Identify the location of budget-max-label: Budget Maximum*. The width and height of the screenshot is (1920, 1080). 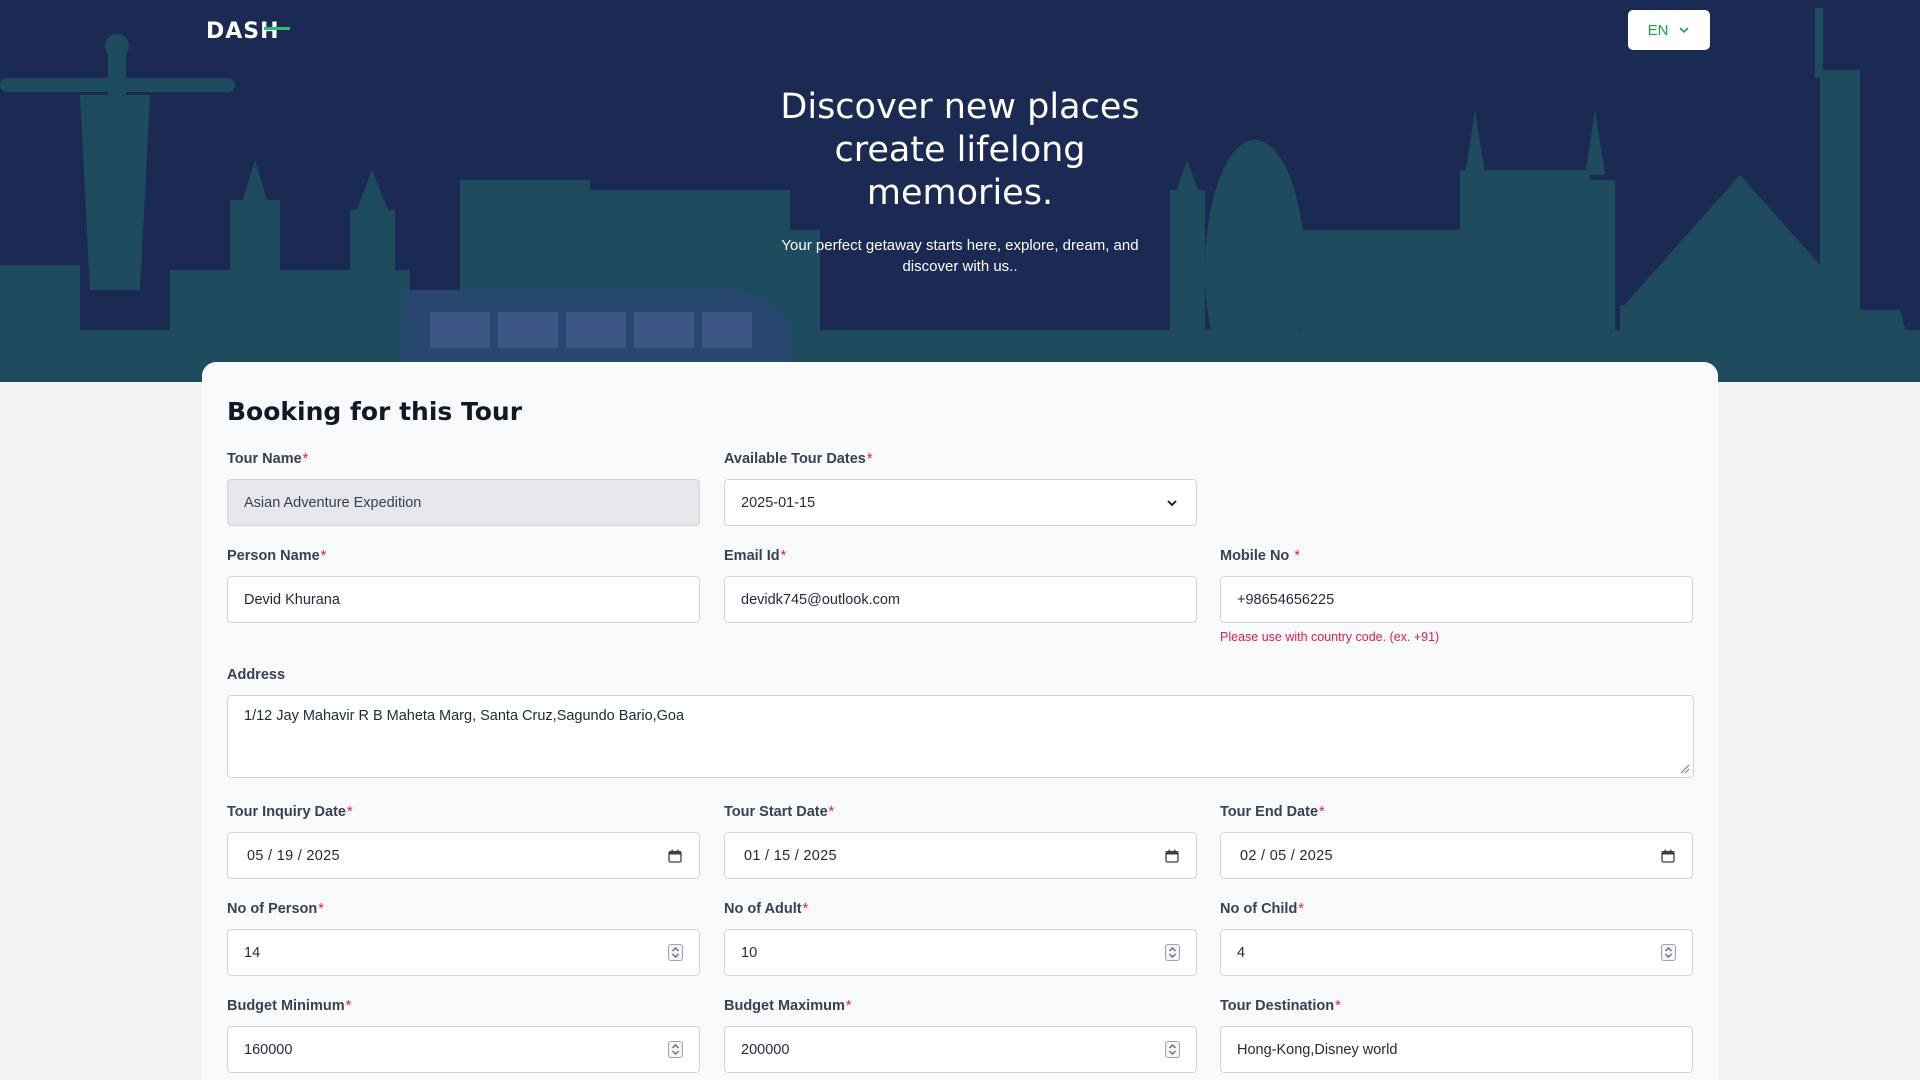
(788, 1006).